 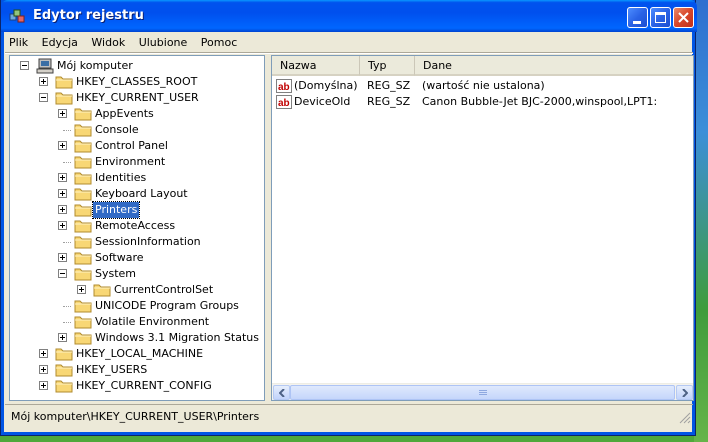 I want to click on tree-item: UNICODE Program Groups, so click(x=137, y=306).